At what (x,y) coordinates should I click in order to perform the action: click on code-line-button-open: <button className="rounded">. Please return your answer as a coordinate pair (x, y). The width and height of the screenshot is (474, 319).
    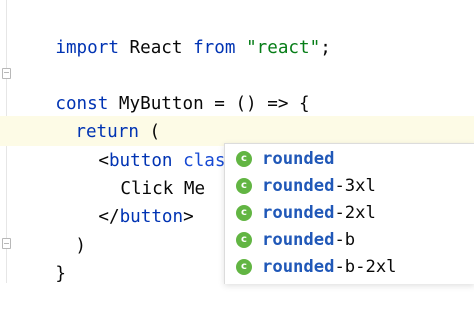
    Looking at the image, I should click on (225, 143).